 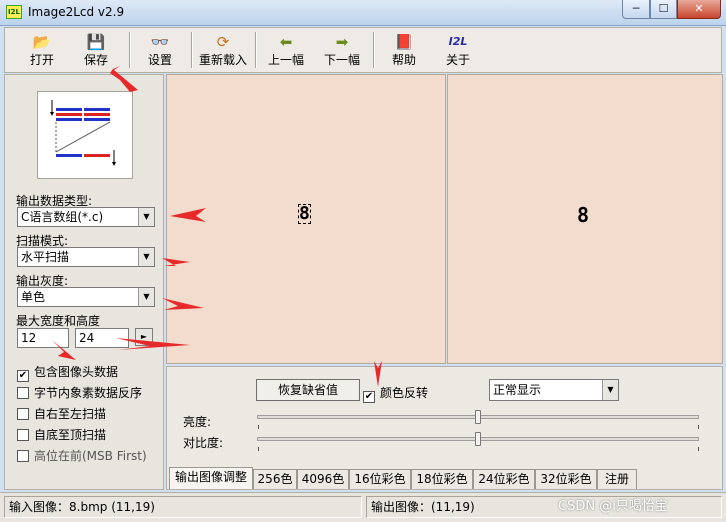 What do you see at coordinates (613, 506) in the screenshot?
I see `watermark-text: CSDN @i只喝怡宝` at bounding box center [613, 506].